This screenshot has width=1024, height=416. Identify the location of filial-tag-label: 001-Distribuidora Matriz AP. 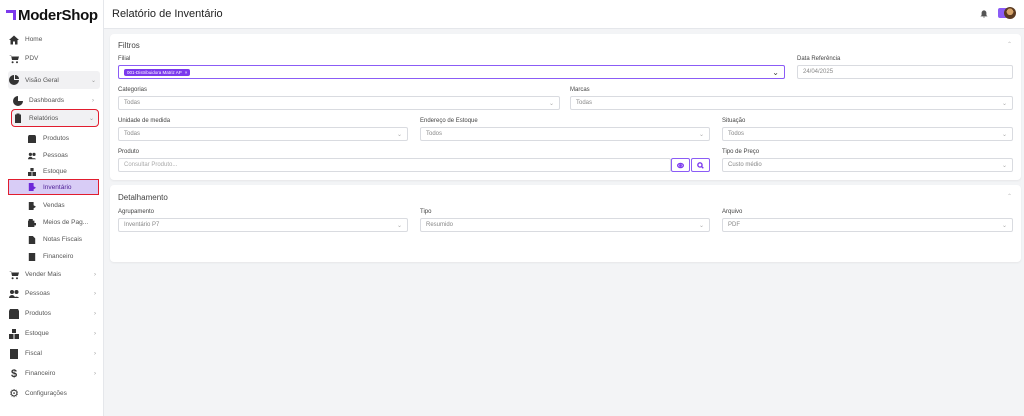
(154, 72).